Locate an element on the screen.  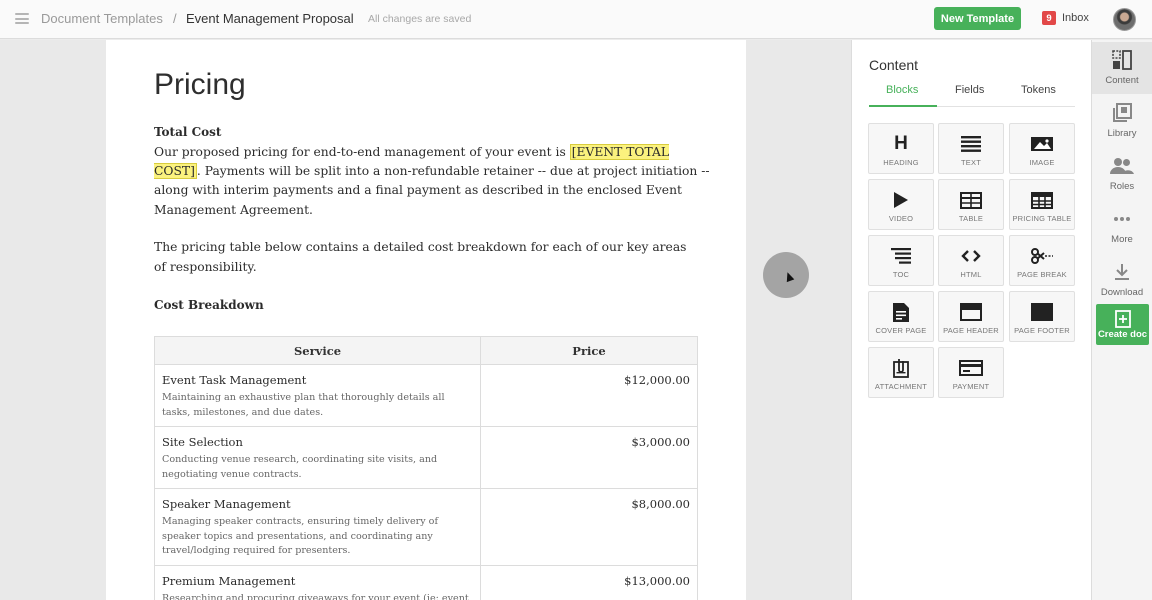
panel-tabs: Blocks Fields Tokens is located at coordinates (972, 93).